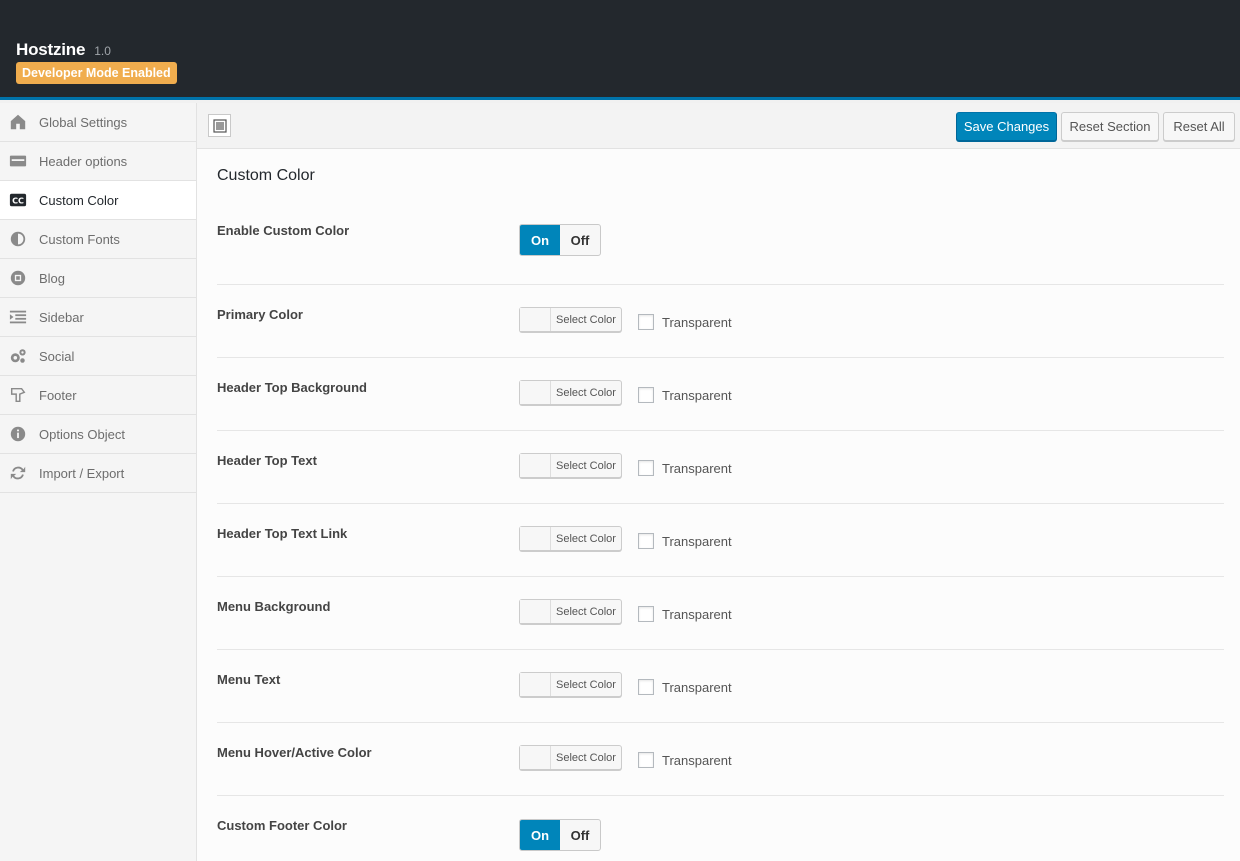  What do you see at coordinates (283, 230) in the screenshot?
I see `enable-custom-color-label: Enable Custom Color` at bounding box center [283, 230].